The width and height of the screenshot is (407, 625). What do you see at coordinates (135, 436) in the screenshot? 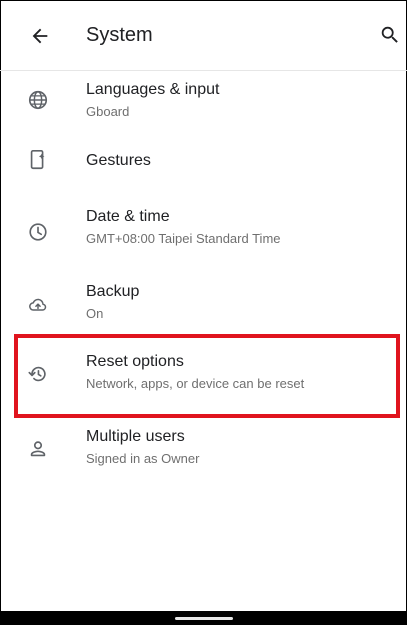
I see `setting-item-label: Multiple users` at bounding box center [135, 436].